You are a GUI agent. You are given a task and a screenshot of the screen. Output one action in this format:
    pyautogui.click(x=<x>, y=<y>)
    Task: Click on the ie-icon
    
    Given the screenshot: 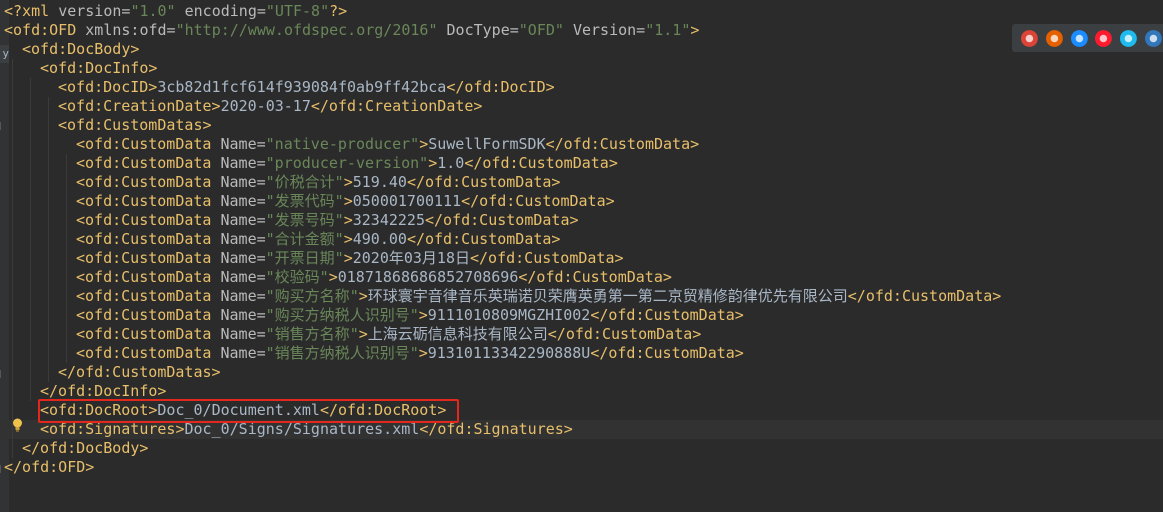 What is the action you would take?
    pyautogui.click(x=1128, y=38)
    